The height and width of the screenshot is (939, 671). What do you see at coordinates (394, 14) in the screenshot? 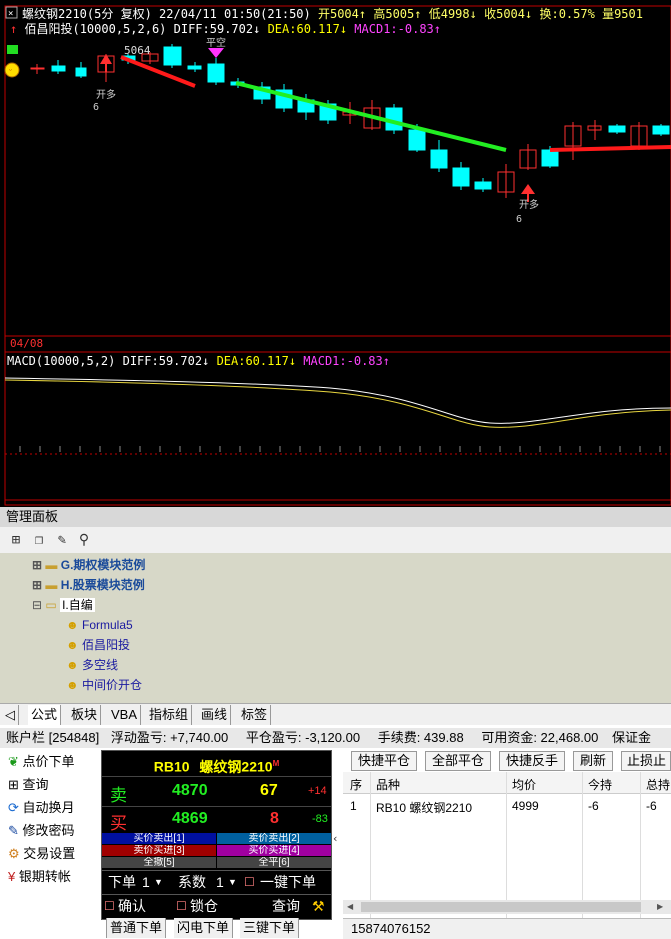
I see `high-price: 高5005` at bounding box center [394, 14].